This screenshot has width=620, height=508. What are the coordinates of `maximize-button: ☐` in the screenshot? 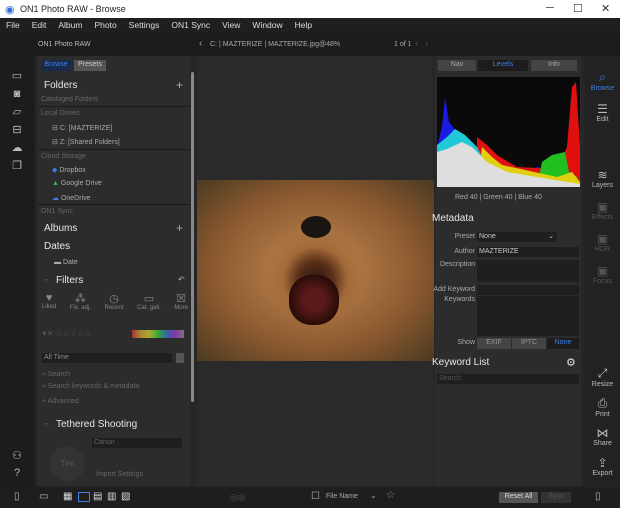 It's located at (578, 8).